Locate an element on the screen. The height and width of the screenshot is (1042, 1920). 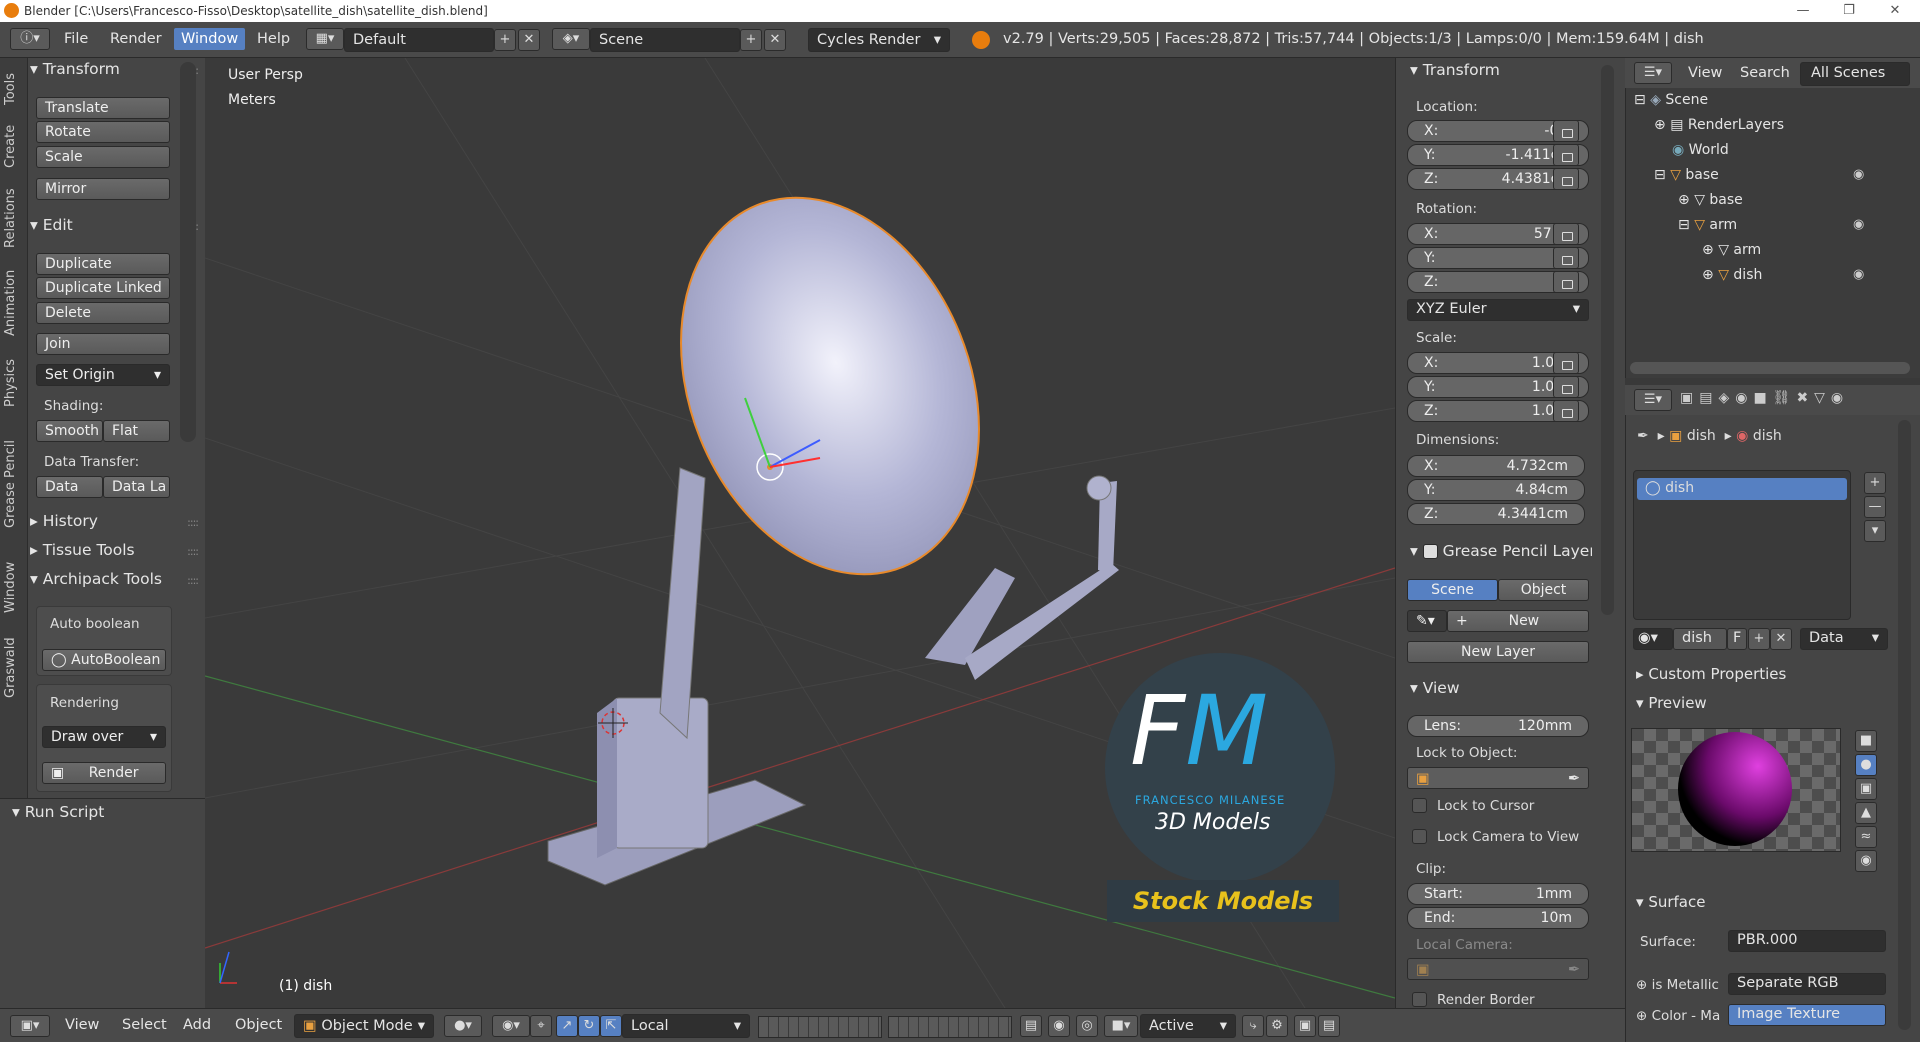
outliner-row-arm-mesh: ⊕ ▽ arm is located at coordinates (1731, 254).